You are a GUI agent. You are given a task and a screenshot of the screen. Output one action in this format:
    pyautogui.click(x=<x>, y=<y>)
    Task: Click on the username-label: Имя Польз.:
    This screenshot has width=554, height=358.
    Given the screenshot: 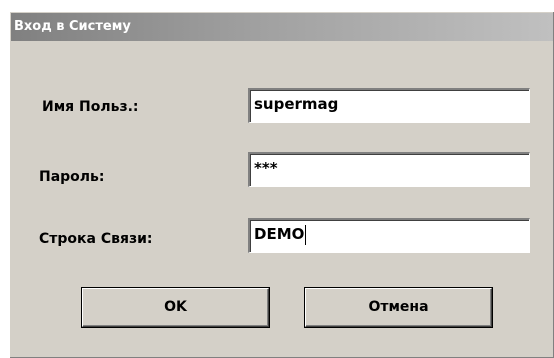 What is the action you would take?
    pyautogui.click(x=90, y=107)
    